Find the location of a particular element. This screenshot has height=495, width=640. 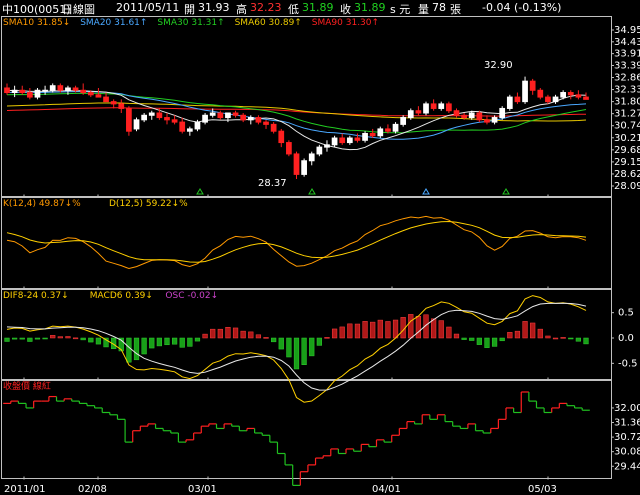

osc-bars is located at coordinates (296, 342).